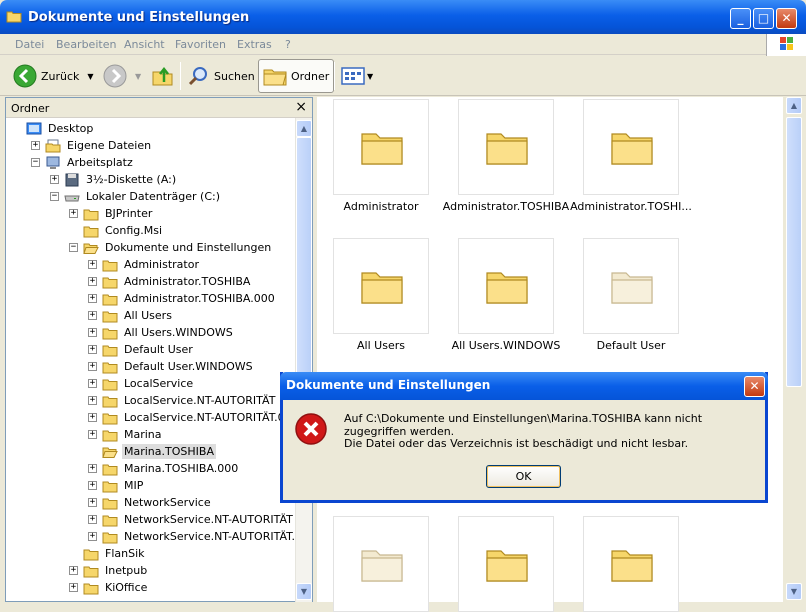  I want to click on tree-item: Config.Msi, so click(123, 230).